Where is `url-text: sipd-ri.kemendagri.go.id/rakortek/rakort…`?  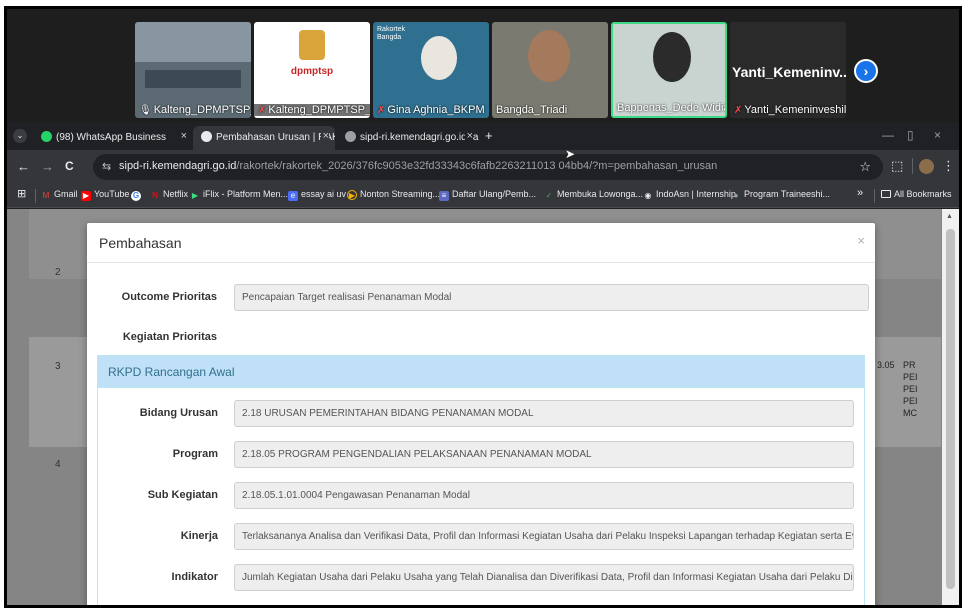 url-text: sipd-ri.kemendagri.go.id/rakortek/rakort… is located at coordinates (418, 166).